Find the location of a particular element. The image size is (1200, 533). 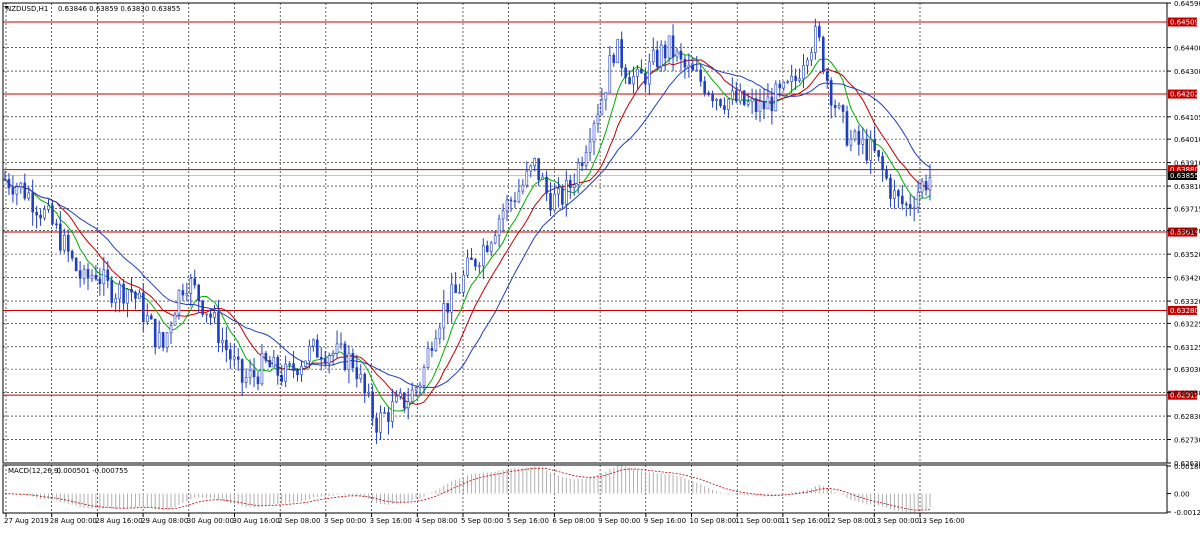

time-tick-label: 11 Sep 00:00 is located at coordinates (758, 521).